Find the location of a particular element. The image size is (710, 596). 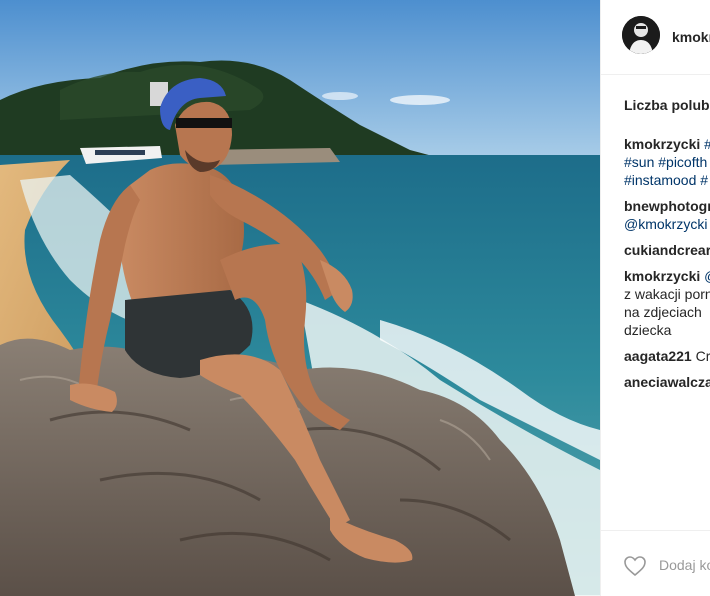

comment-text: dziecka is located at coordinates (648, 330).